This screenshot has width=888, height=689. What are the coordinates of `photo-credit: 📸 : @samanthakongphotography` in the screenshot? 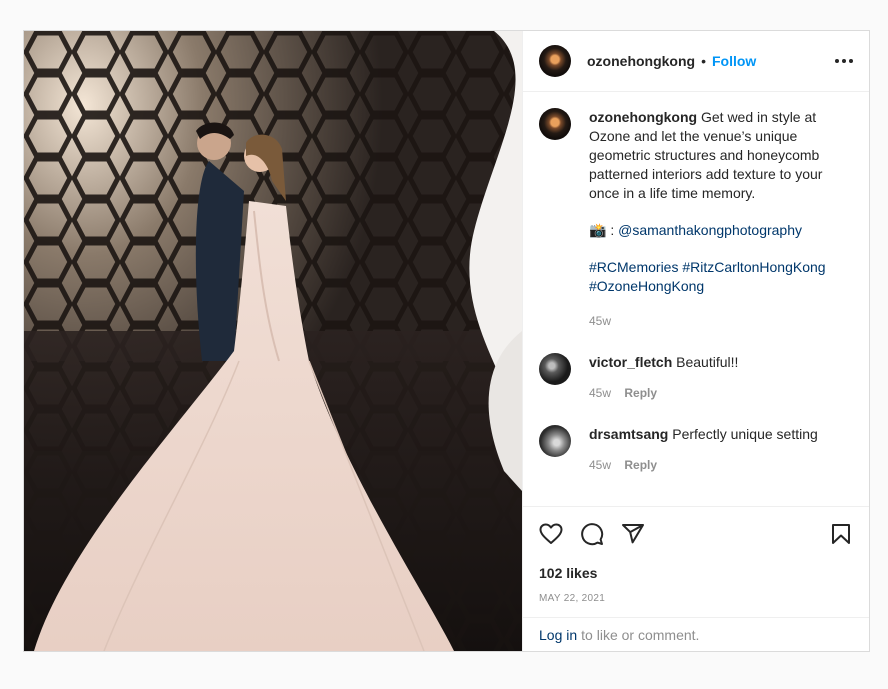 It's located at (721, 230).